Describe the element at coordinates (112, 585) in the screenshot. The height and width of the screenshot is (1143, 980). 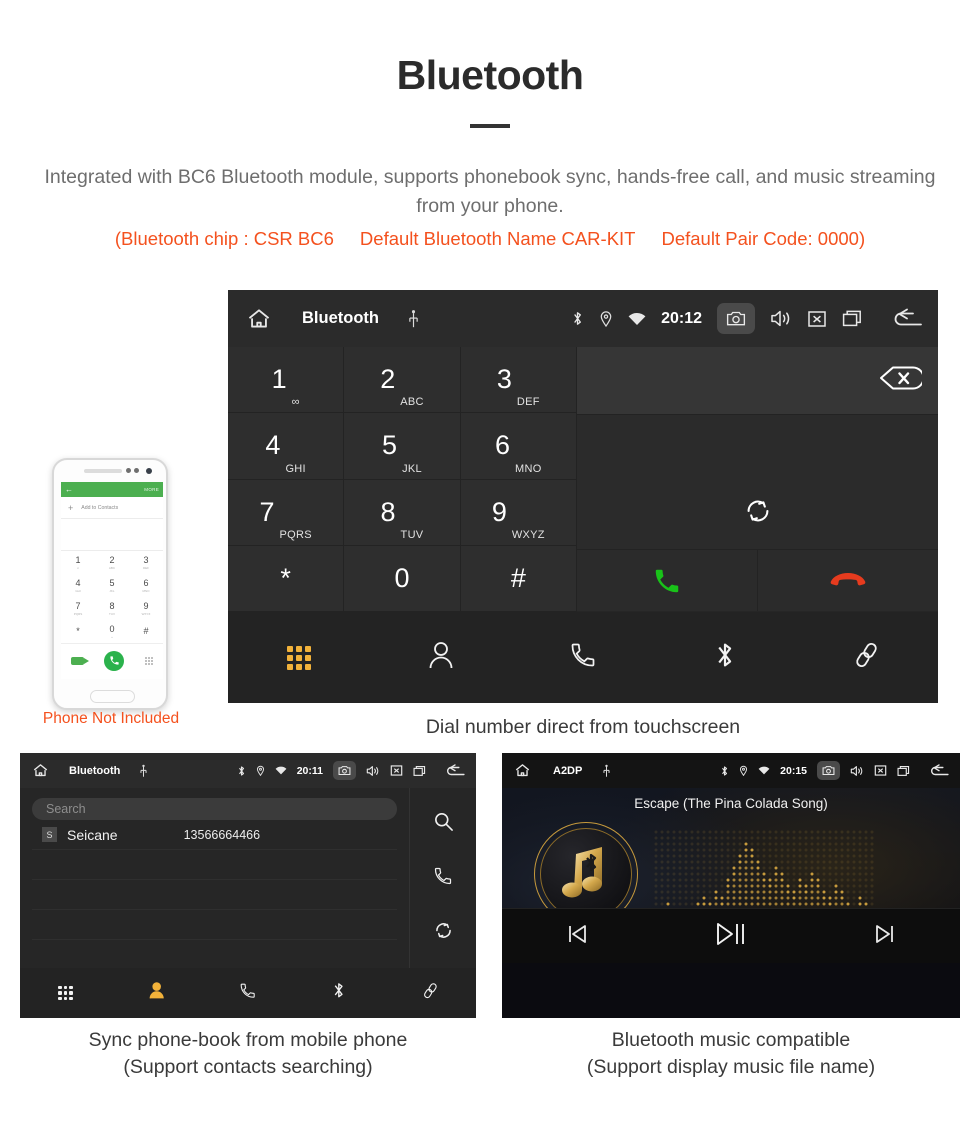
I see `phone-mock-key: 5 JKL` at that location.